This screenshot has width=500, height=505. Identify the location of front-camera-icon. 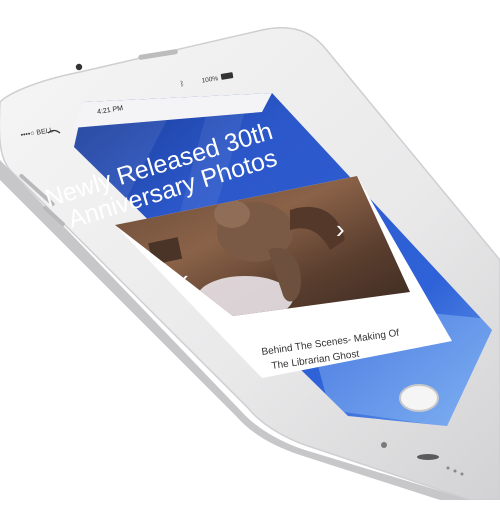
(79, 67).